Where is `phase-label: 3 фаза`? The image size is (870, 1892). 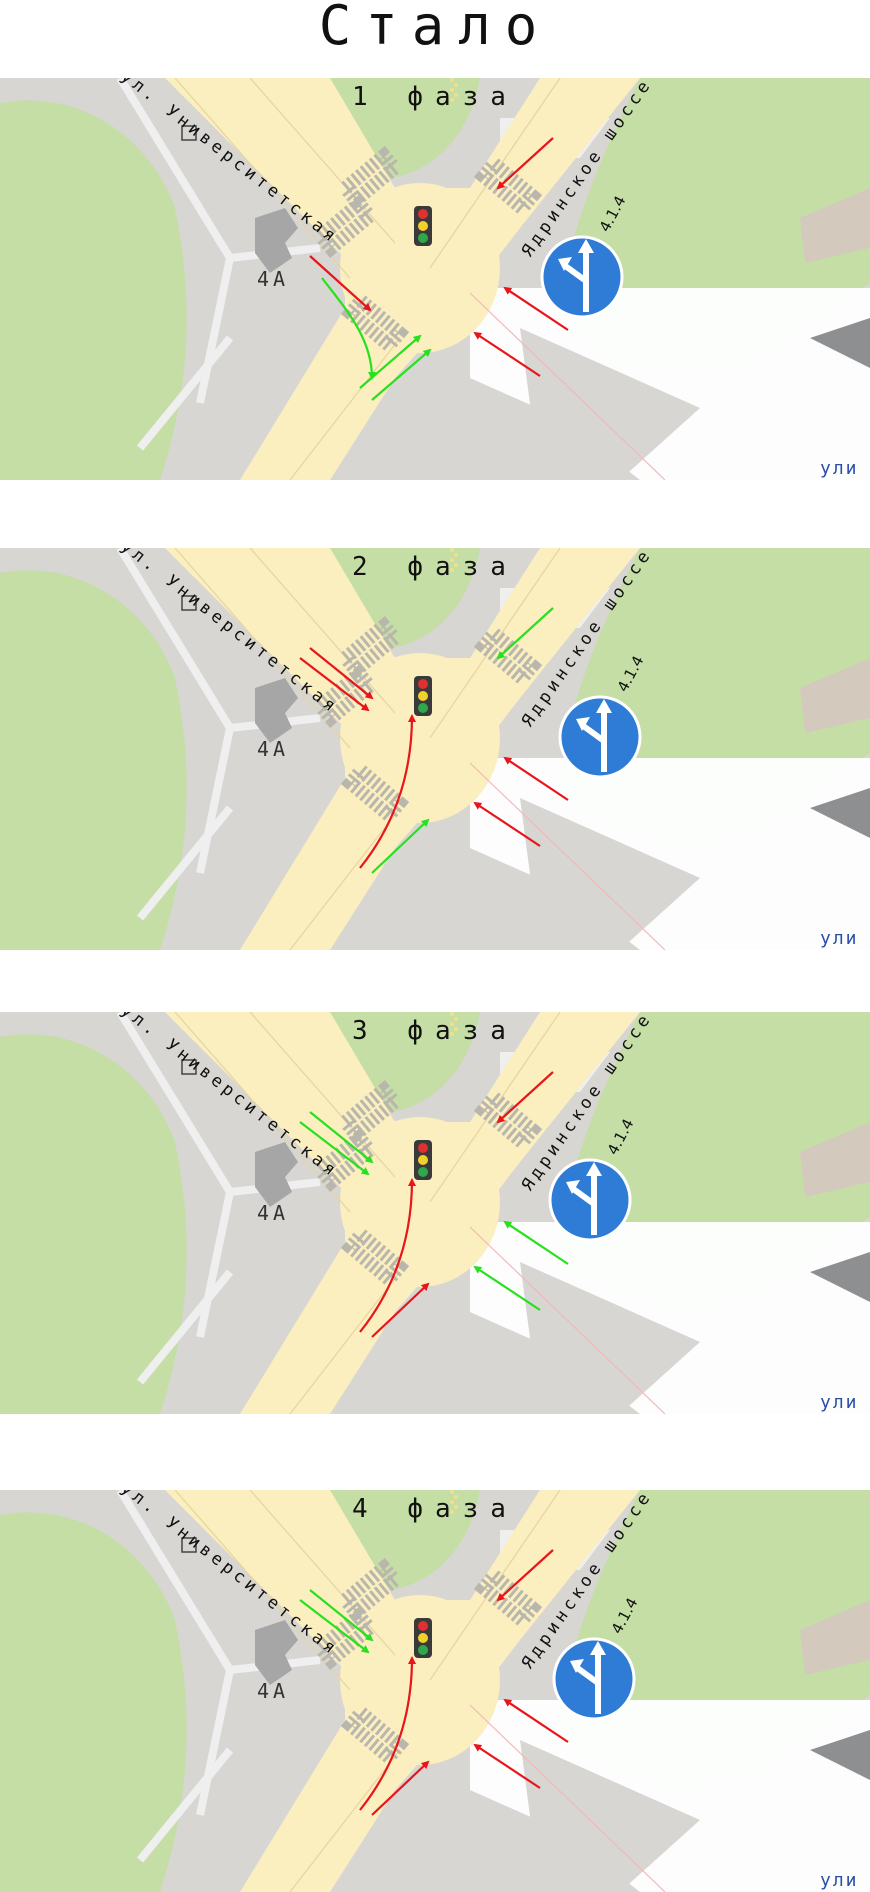 phase-label: 3 фаза is located at coordinates (435, 1031).